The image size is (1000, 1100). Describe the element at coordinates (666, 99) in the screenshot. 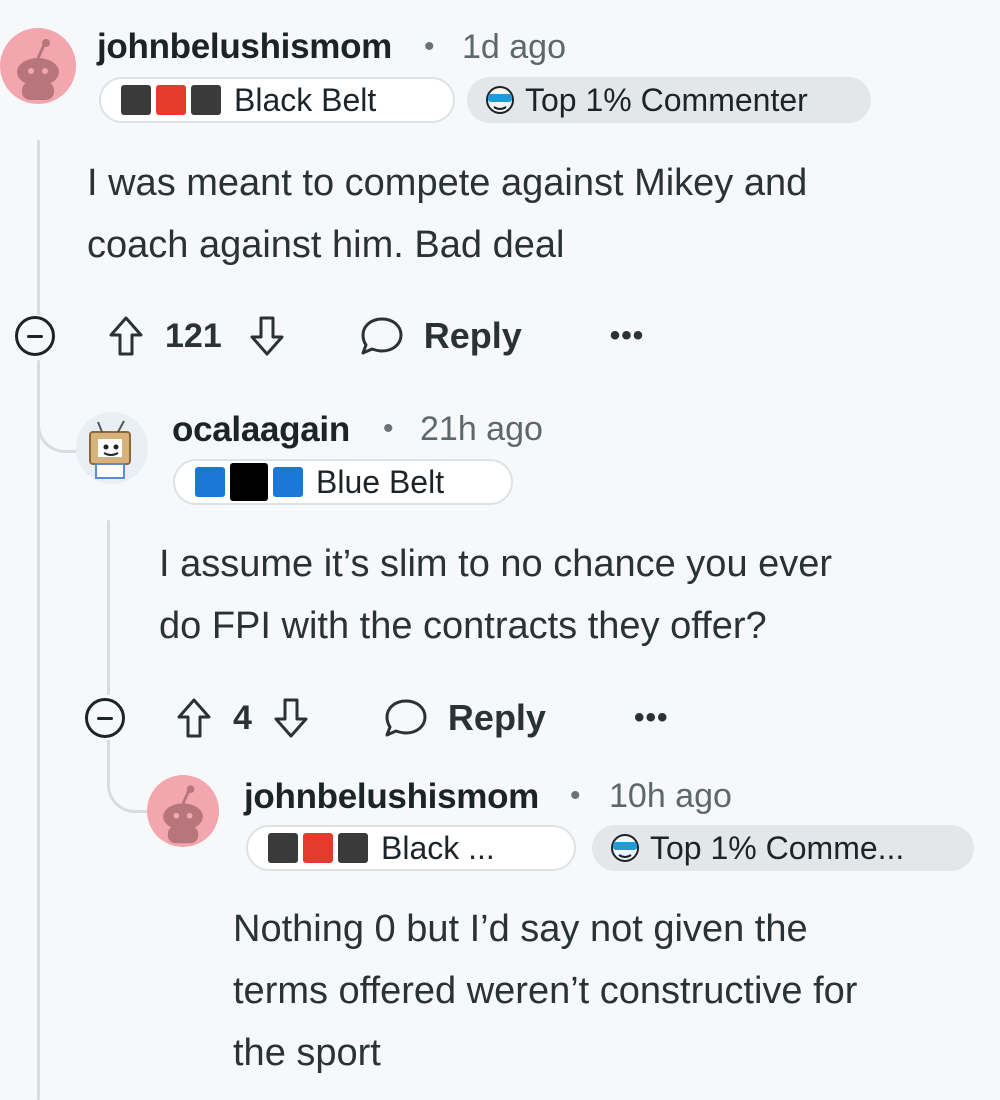

I see `badge-label: Top 1% Commenter` at that location.